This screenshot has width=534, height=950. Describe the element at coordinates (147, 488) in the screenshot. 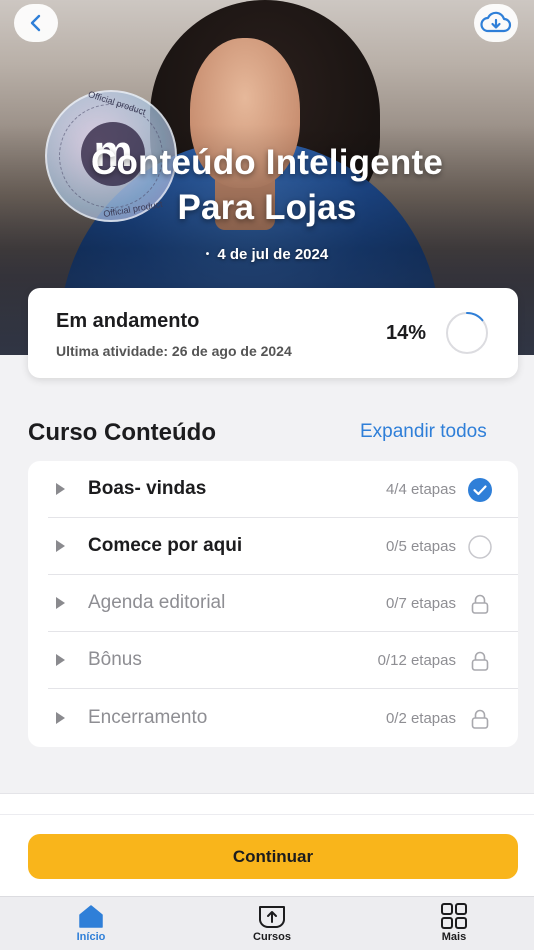

I see `module-name: Boas- vindas` at that location.